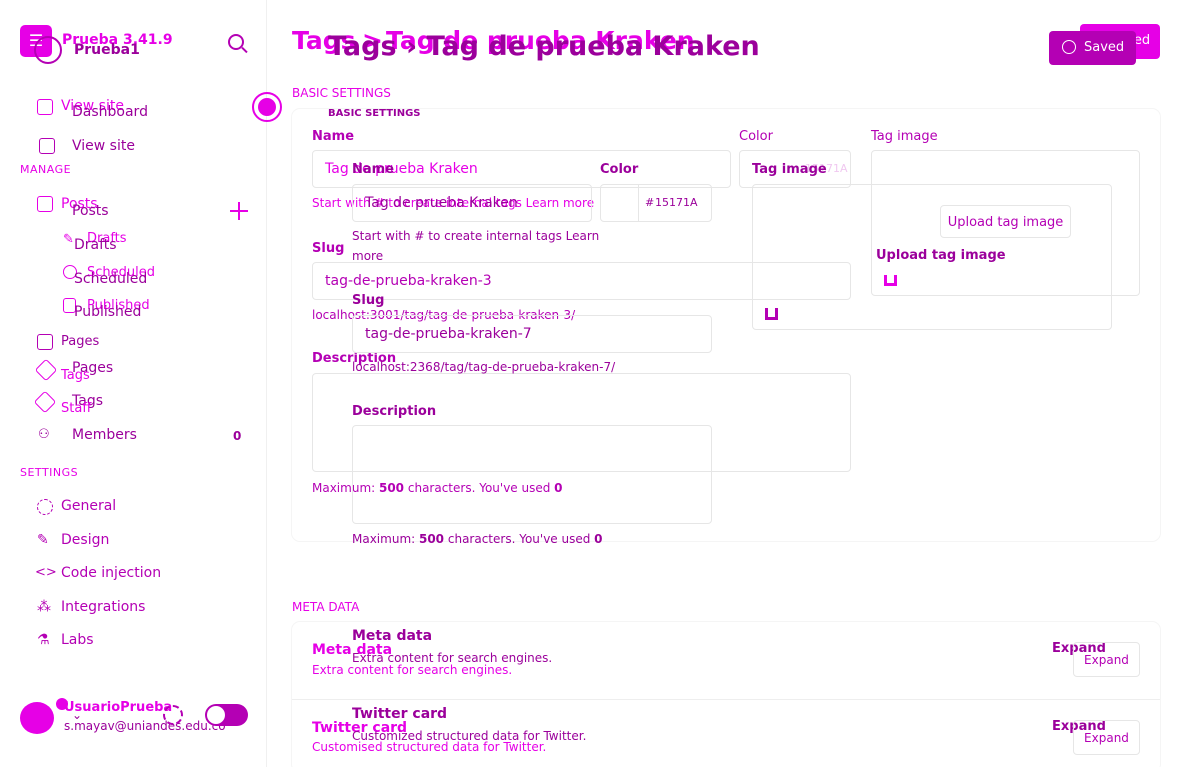 The image size is (1184, 767). I want to click on meta-sub-a: Extra content for search engines., so click(412, 670).